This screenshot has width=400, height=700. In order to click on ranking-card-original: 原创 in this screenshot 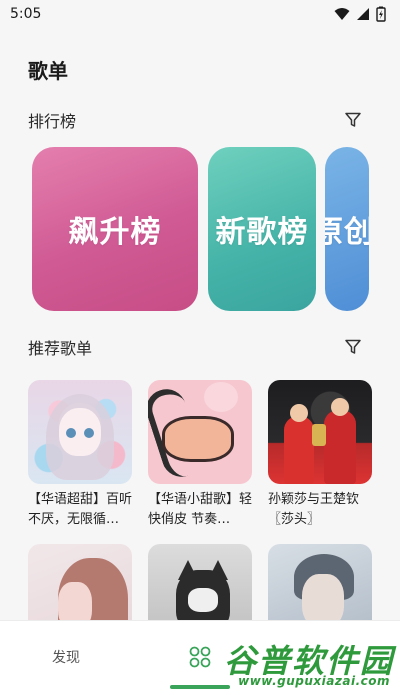, I will do `click(347, 229)`.